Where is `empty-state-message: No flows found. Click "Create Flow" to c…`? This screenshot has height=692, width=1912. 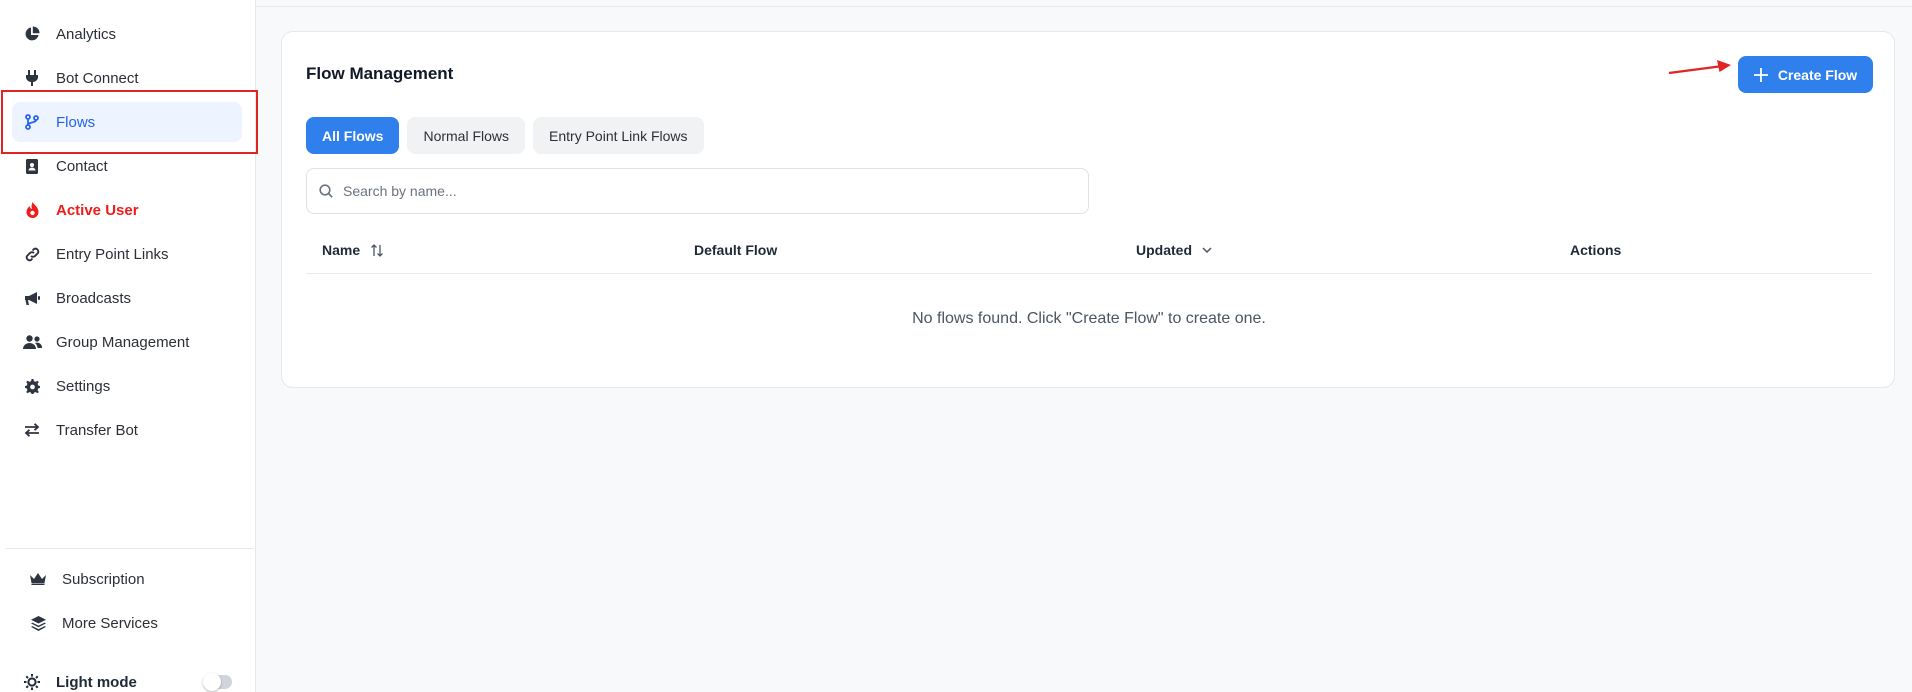 empty-state-message: No flows found. Click "Create Flow" to c… is located at coordinates (1089, 318).